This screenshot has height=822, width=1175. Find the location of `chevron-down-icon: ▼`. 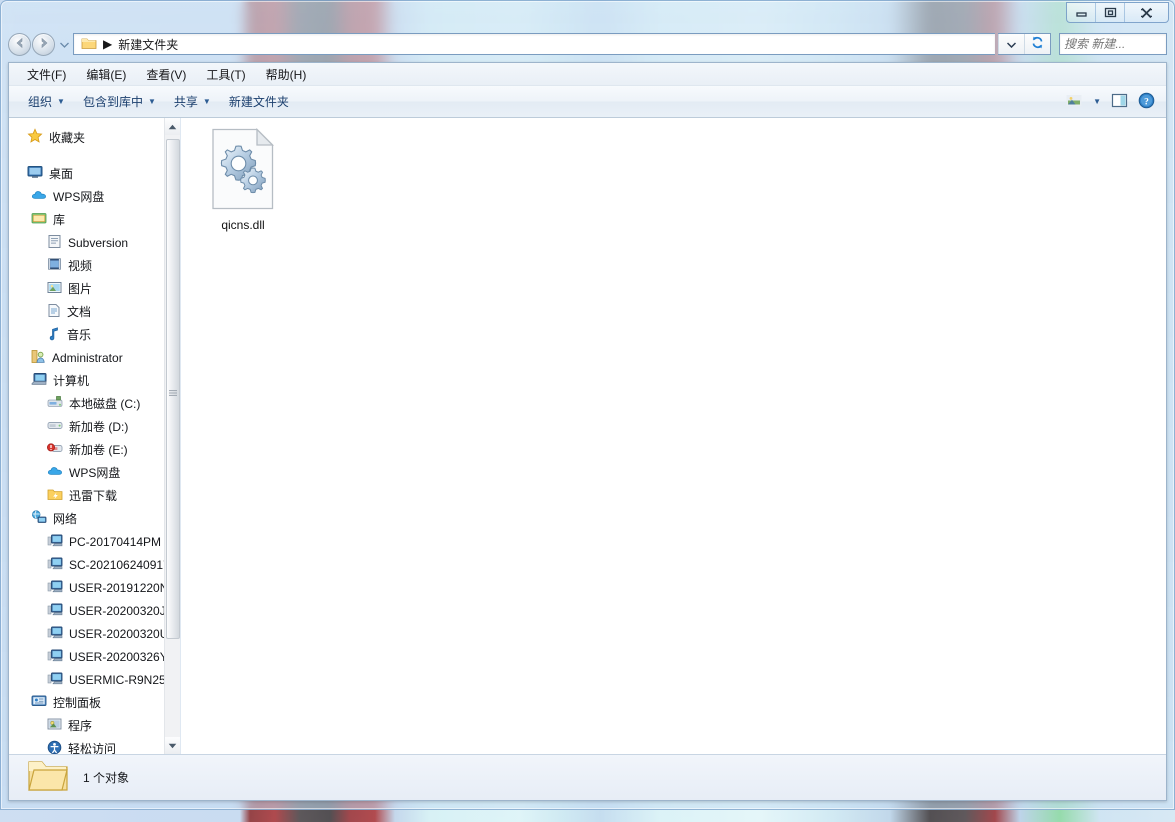

chevron-down-icon: ▼ is located at coordinates (1097, 101).